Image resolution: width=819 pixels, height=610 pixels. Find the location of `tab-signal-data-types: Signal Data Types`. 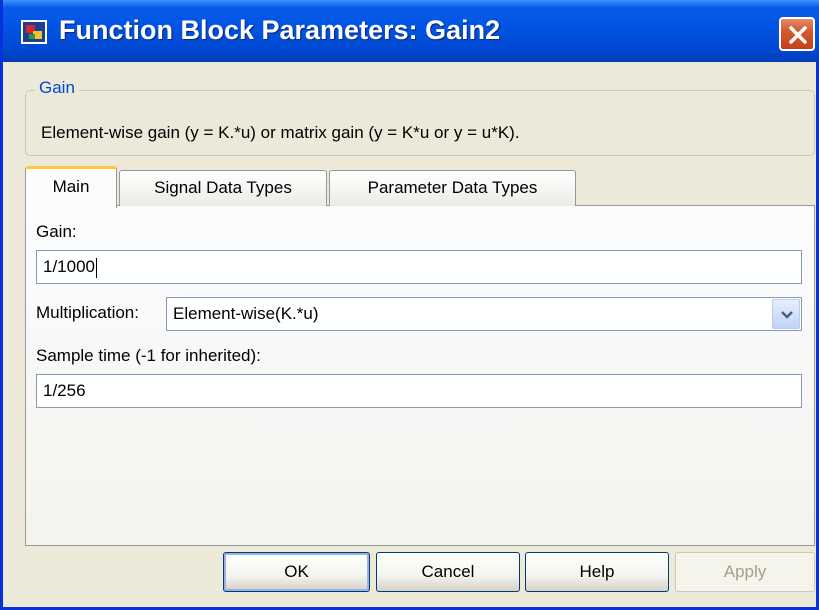

tab-signal-data-types: Signal Data Types is located at coordinates (223, 188).